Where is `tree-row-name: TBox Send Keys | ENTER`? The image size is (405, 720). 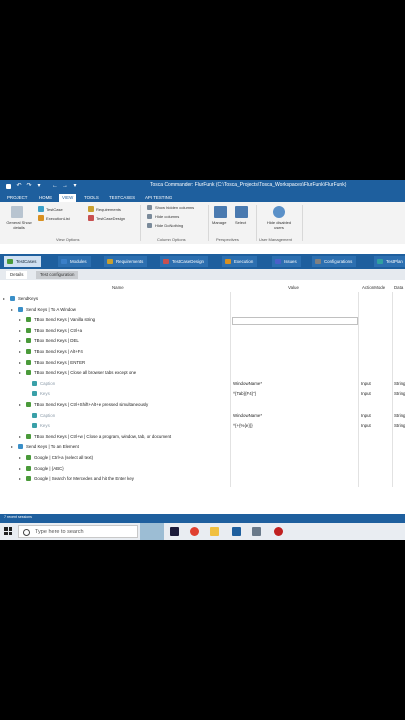
tree-row-name: TBox Send Keys | ENTER is located at coordinates (60, 362).